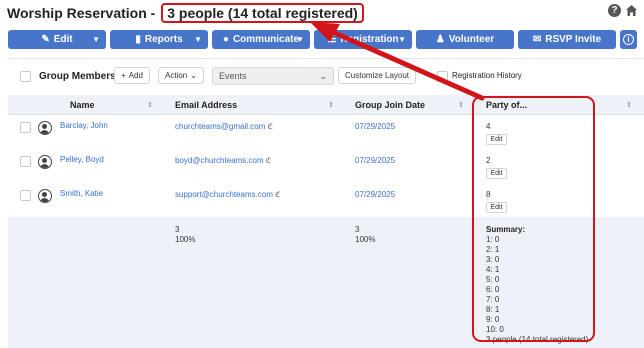 The width and height of the screenshot is (644, 348). What do you see at coordinates (357, 229) in the screenshot?
I see `join-count: 3` at bounding box center [357, 229].